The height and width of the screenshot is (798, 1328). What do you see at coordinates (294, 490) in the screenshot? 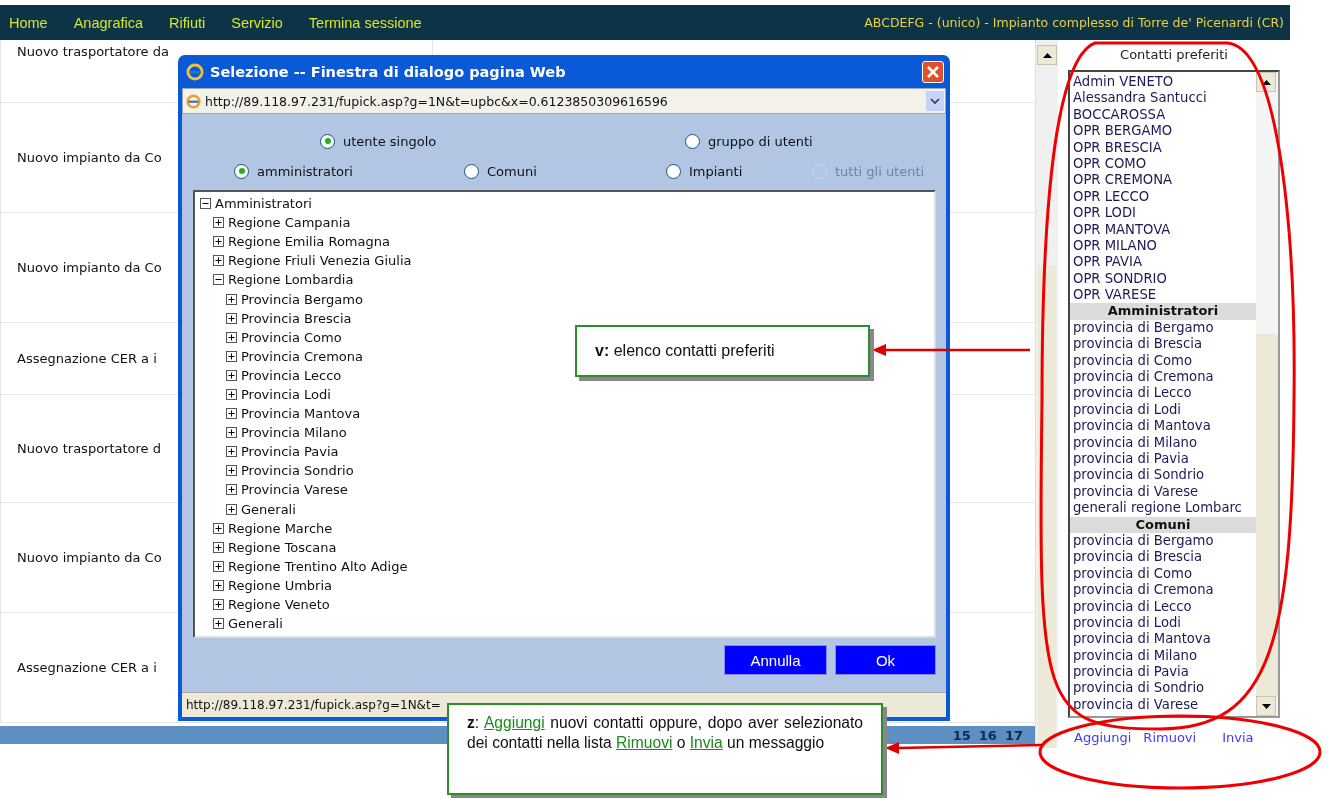
I see `tree-item: Provincia Varese` at bounding box center [294, 490].